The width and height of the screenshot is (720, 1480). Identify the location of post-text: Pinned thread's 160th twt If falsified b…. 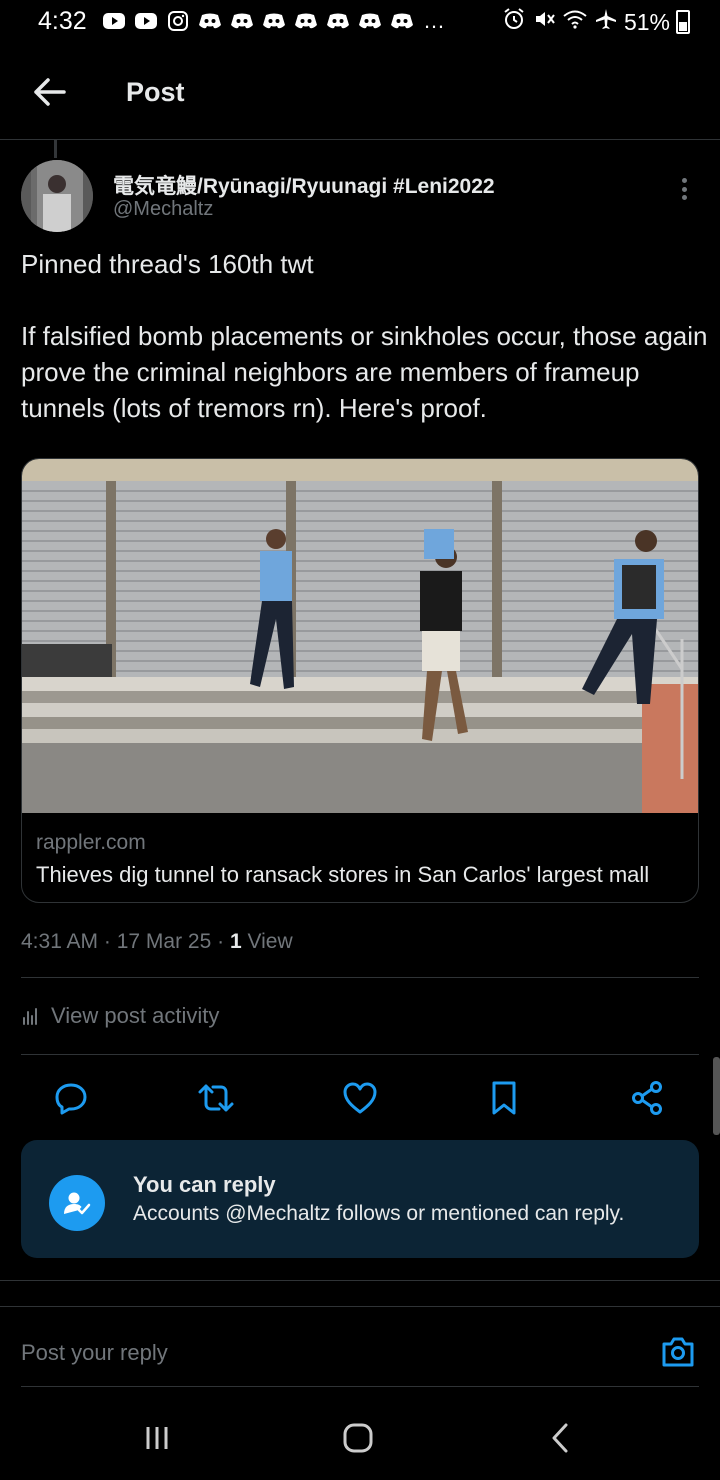
(366, 336).